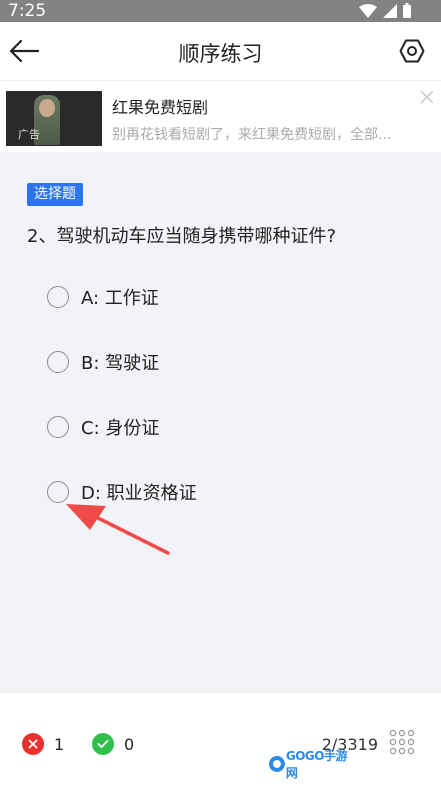  I want to click on nav-bar: 顺序练习, so click(220, 51).